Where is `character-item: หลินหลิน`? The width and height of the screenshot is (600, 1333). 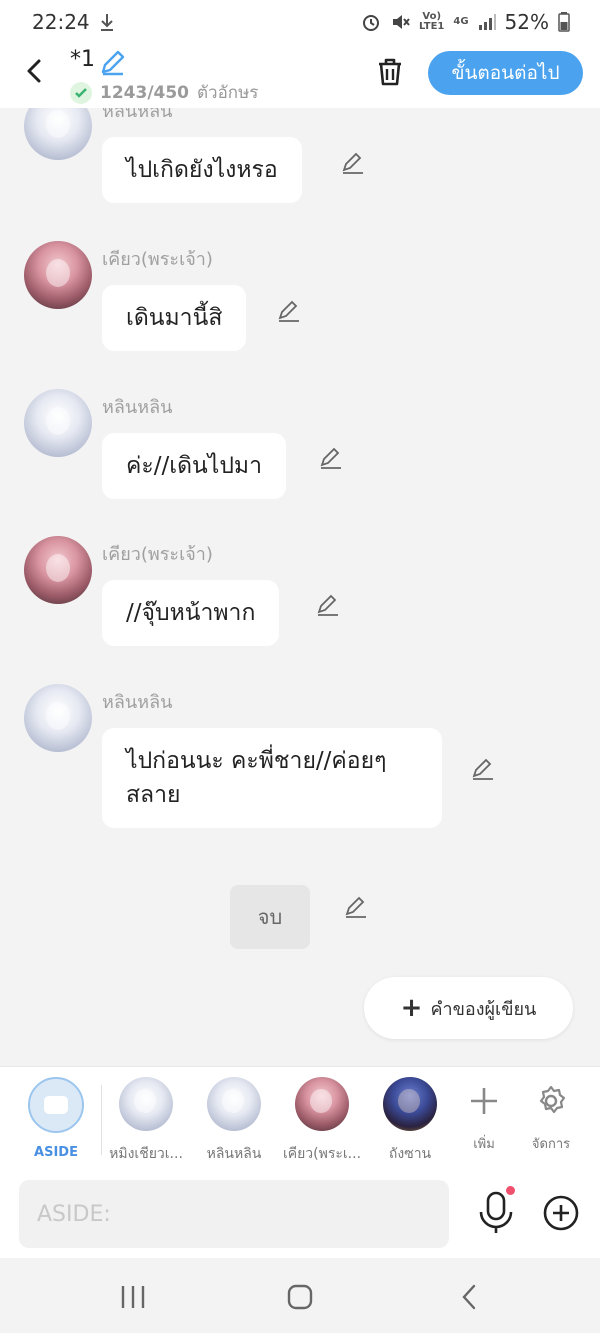
character-item: หลินหลิน is located at coordinates (234, 1121).